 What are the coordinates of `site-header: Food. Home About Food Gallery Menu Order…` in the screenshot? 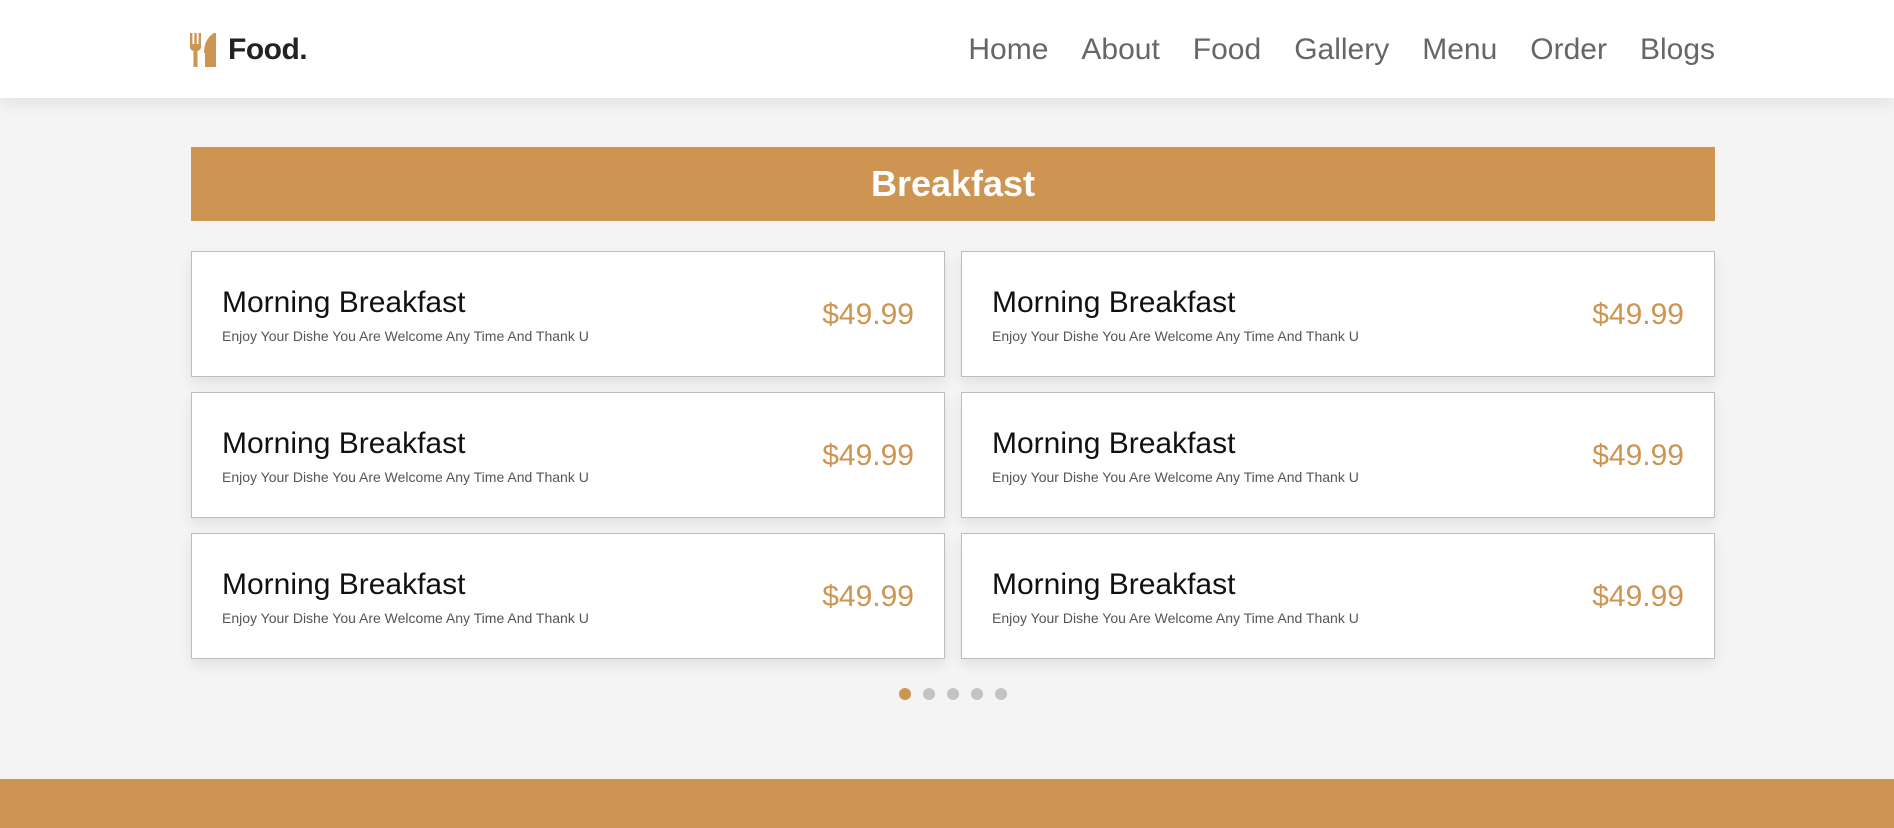 It's located at (947, 49).